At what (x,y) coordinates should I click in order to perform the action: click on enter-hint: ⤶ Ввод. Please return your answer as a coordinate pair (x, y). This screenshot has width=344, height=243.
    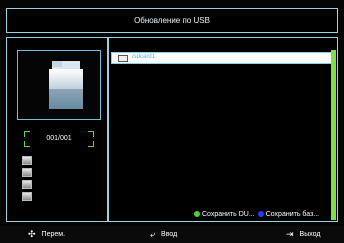
    Looking at the image, I should click on (163, 234).